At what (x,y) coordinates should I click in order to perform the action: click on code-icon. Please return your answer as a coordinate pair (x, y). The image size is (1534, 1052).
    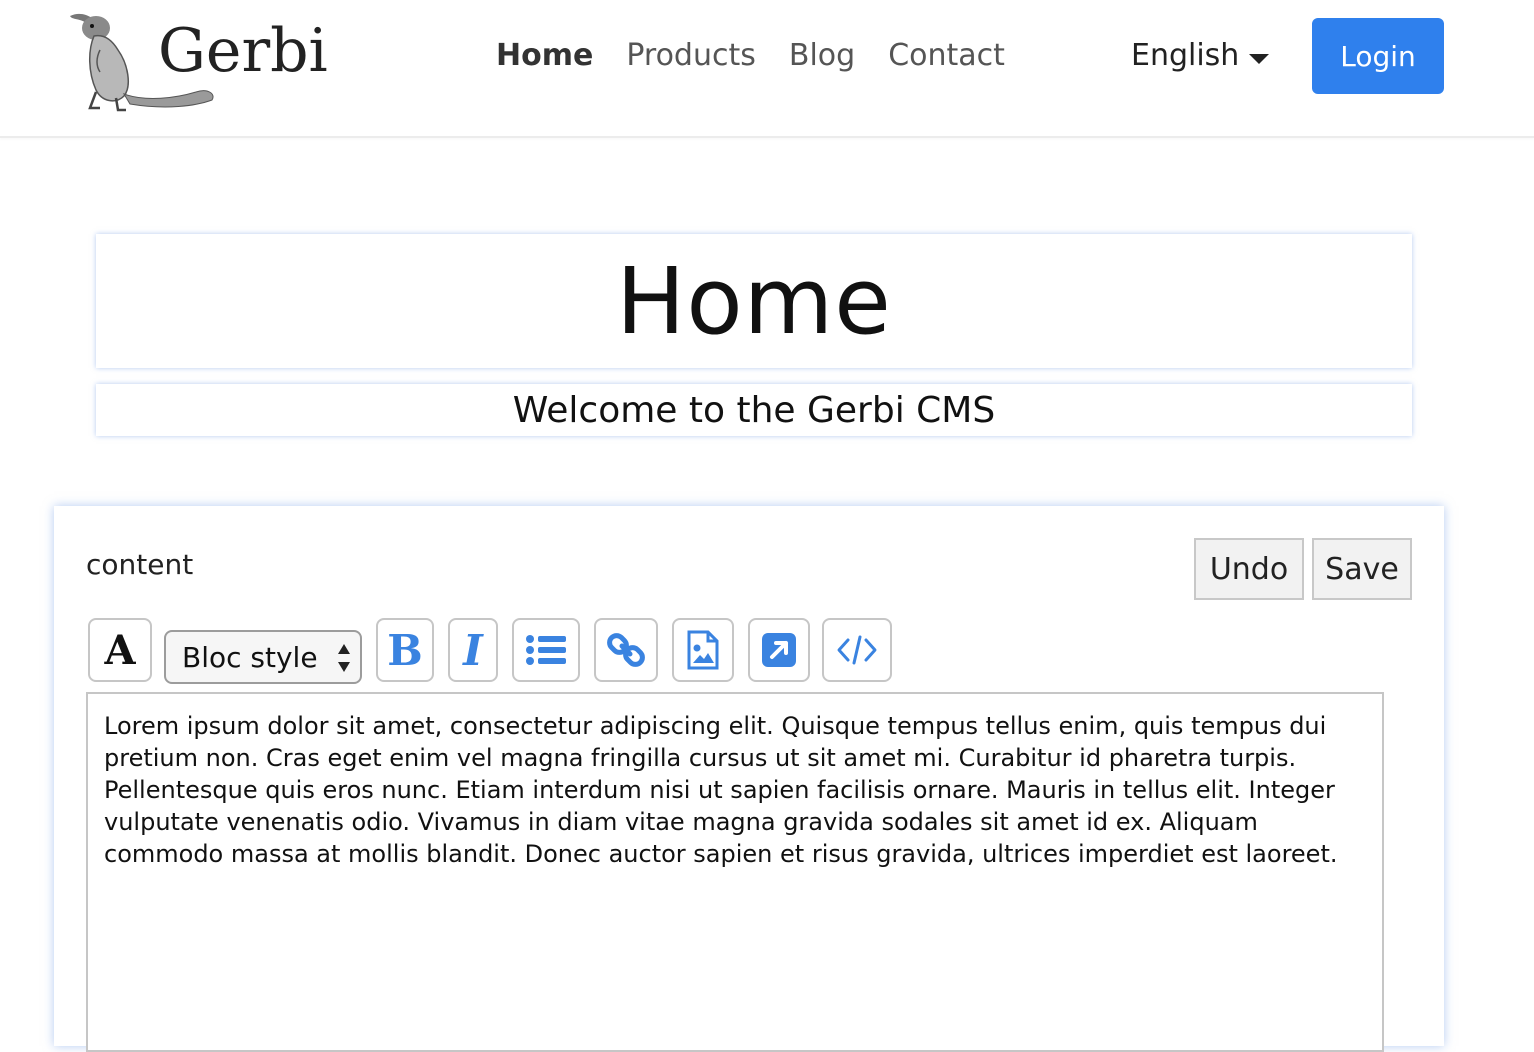
    Looking at the image, I should click on (857, 650).